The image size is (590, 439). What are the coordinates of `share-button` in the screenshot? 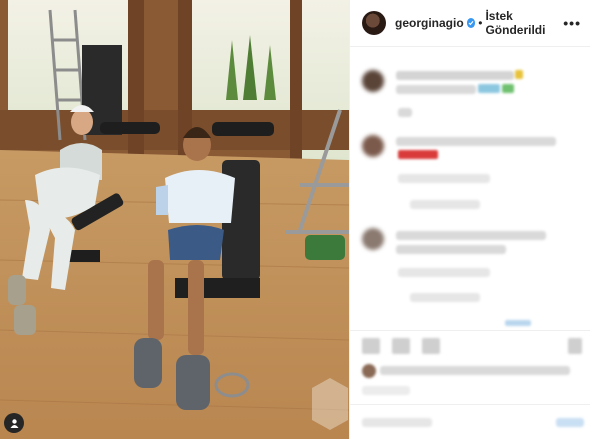 It's located at (431, 346).